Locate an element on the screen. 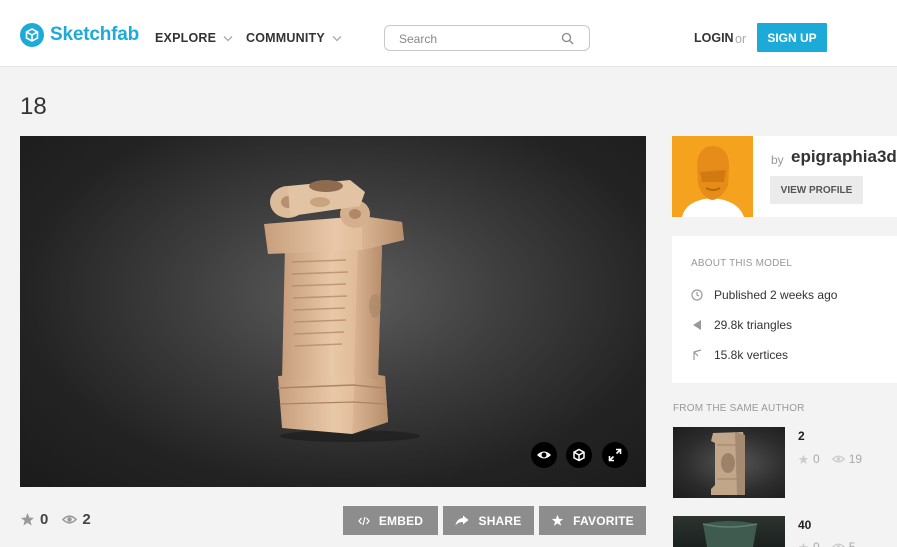 The width and height of the screenshot is (897, 547). nav-explore: EXPLORE is located at coordinates (194, 38).